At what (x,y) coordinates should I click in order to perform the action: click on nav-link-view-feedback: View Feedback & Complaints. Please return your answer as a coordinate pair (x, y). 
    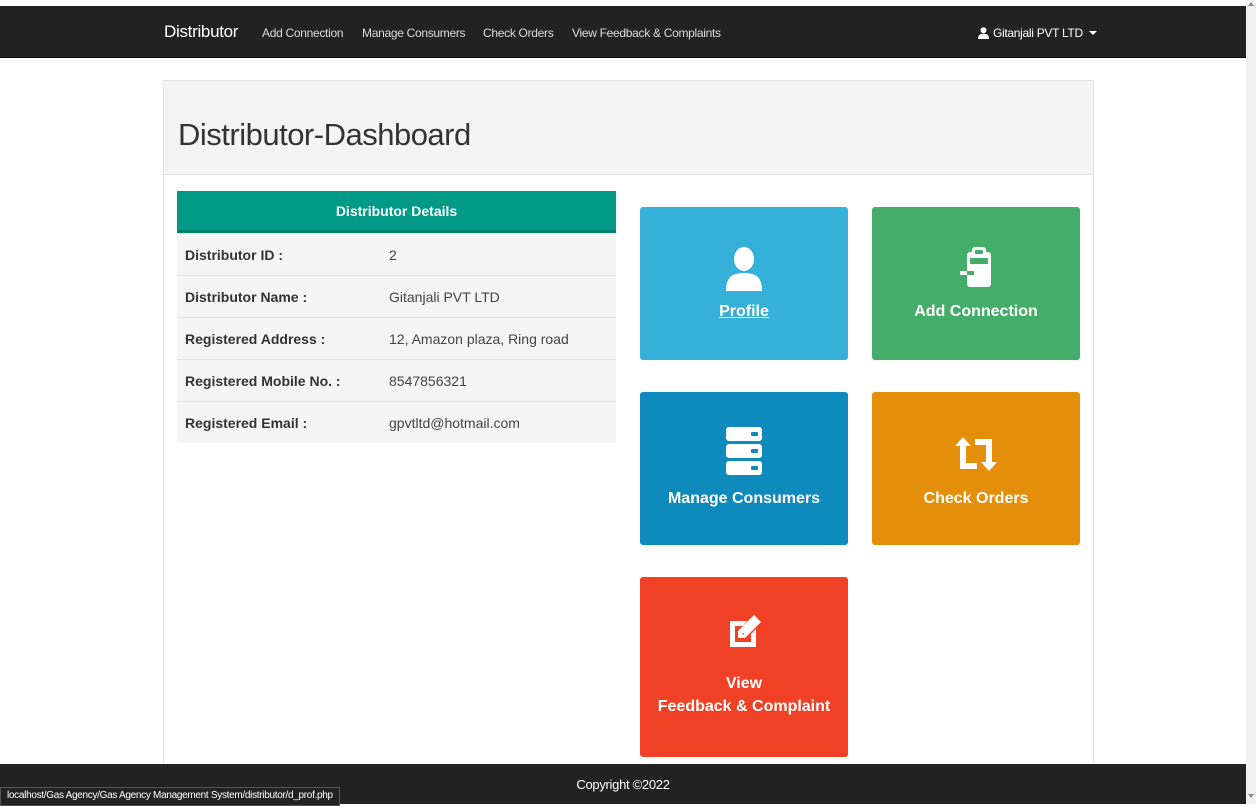
    Looking at the image, I should click on (646, 33).